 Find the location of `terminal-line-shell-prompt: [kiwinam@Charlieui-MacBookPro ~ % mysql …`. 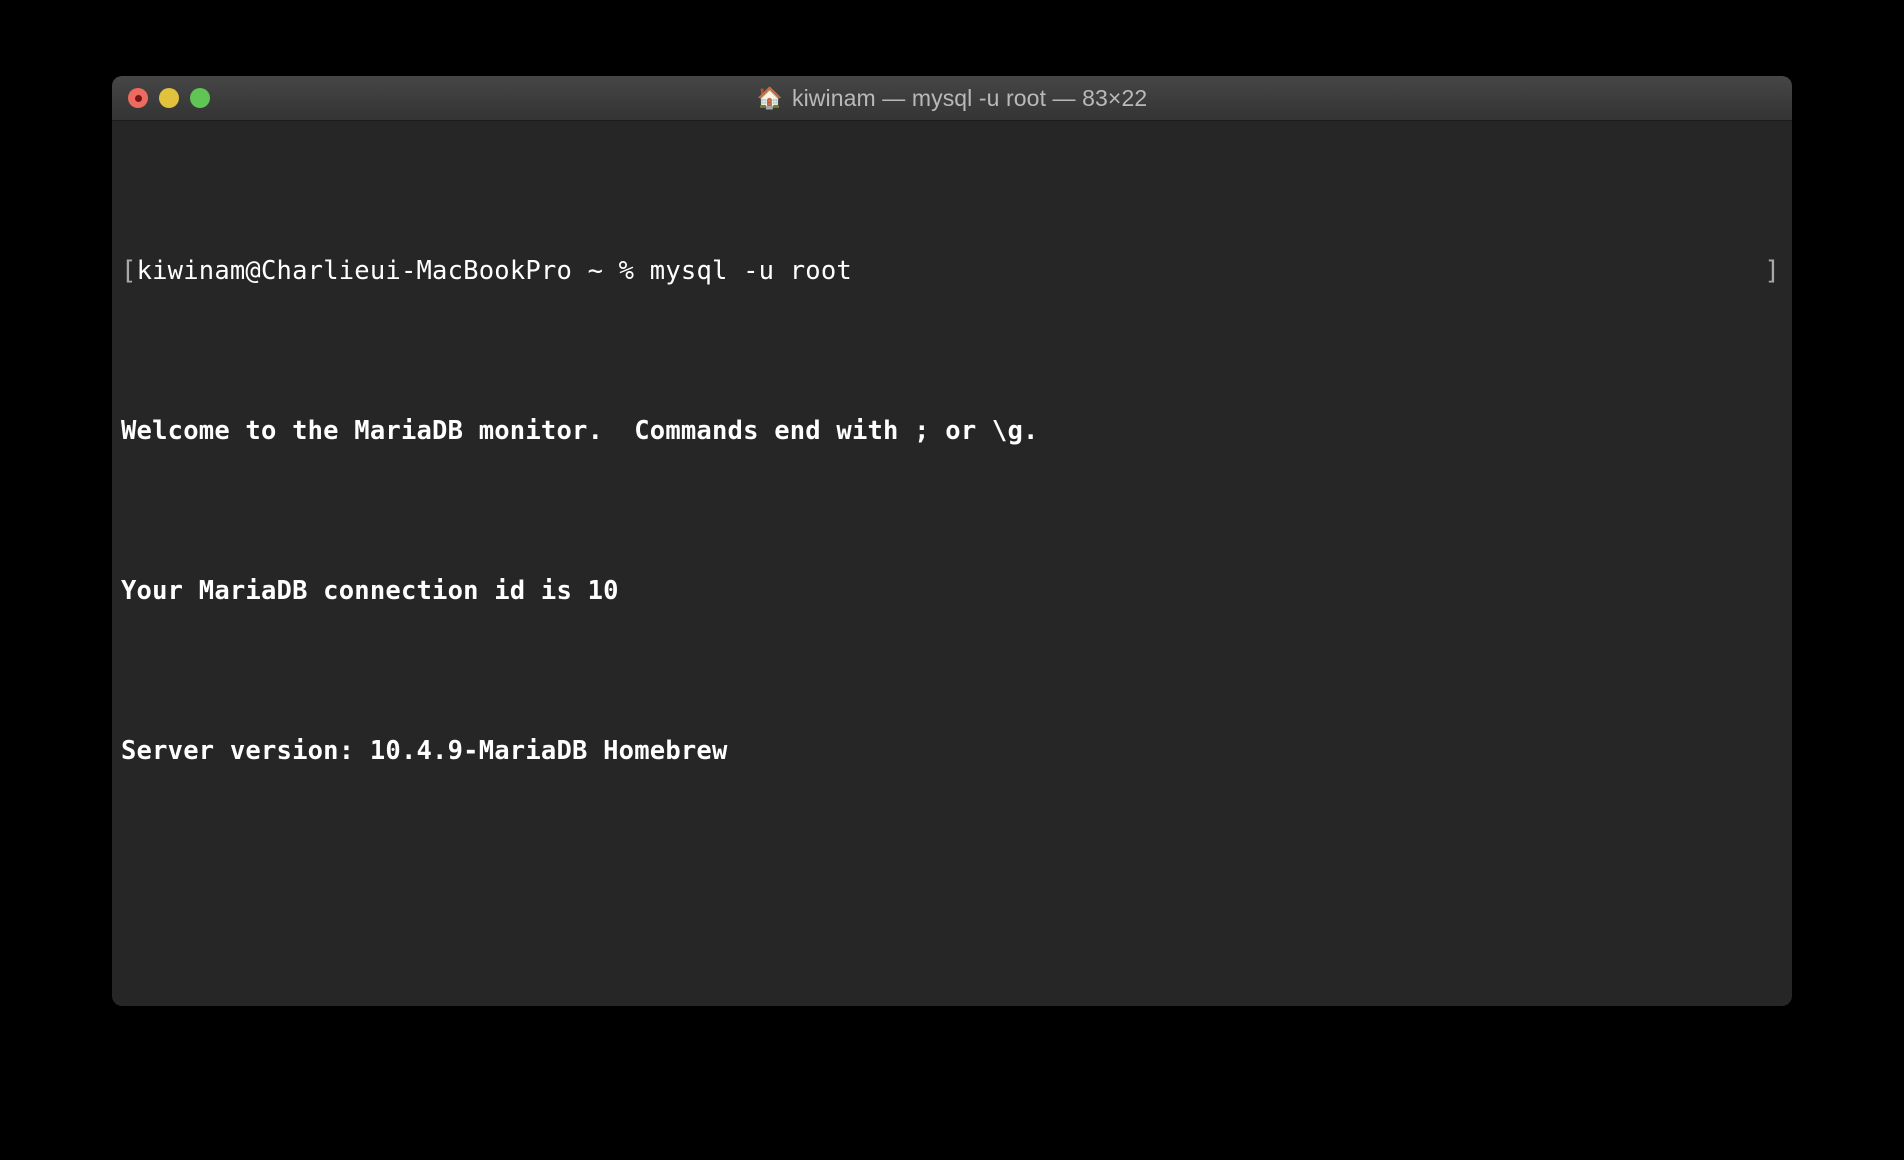

terminal-line-shell-prompt: [kiwinam@Charlieui-MacBookPro ~ % mysql … is located at coordinates (956, 271).